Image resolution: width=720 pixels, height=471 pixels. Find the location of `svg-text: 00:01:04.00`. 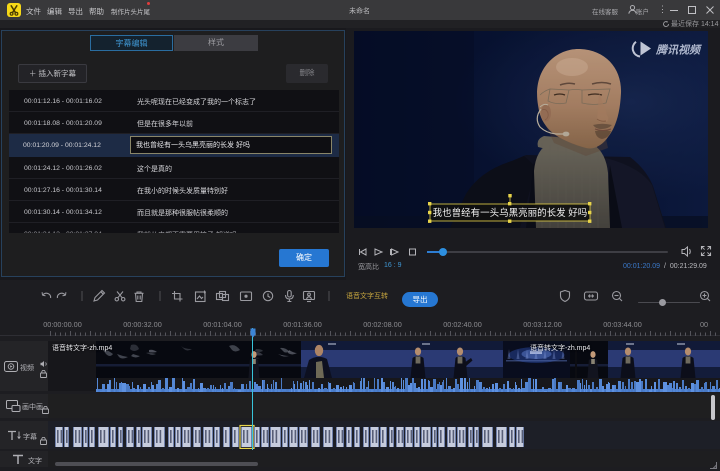

svg-text: 00:01:04.00 is located at coordinates (222, 324).